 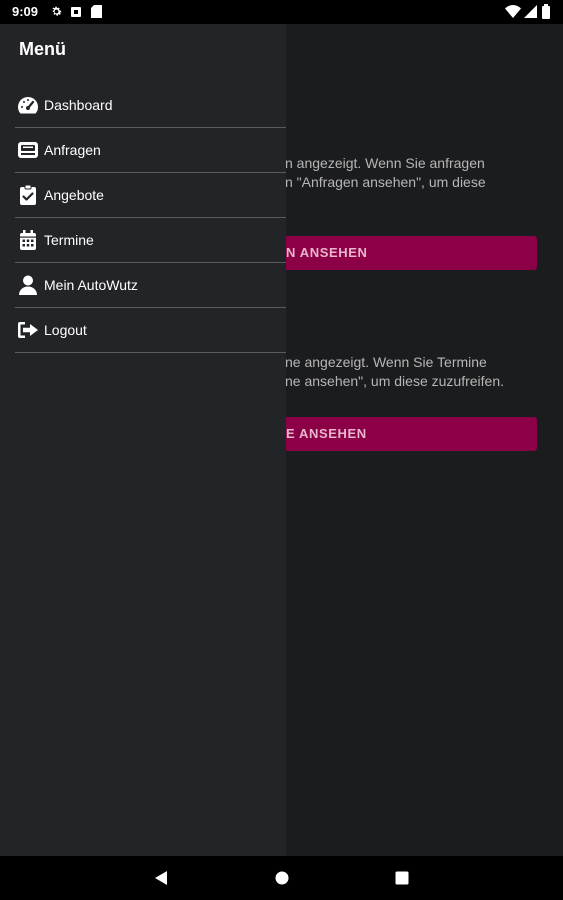 I want to click on user-icon, so click(x=28, y=285).